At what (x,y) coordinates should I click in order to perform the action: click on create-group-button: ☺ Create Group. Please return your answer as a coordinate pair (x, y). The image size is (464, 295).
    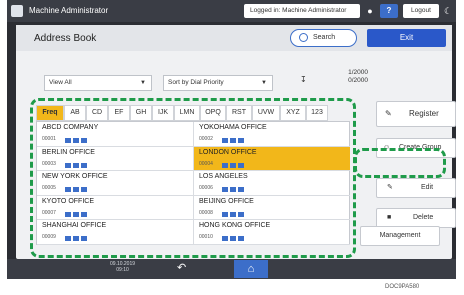
    Looking at the image, I should click on (416, 148).